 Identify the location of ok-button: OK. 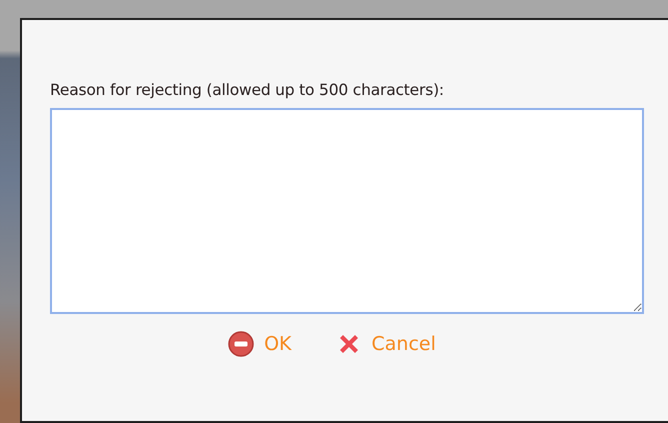
(260, 344).